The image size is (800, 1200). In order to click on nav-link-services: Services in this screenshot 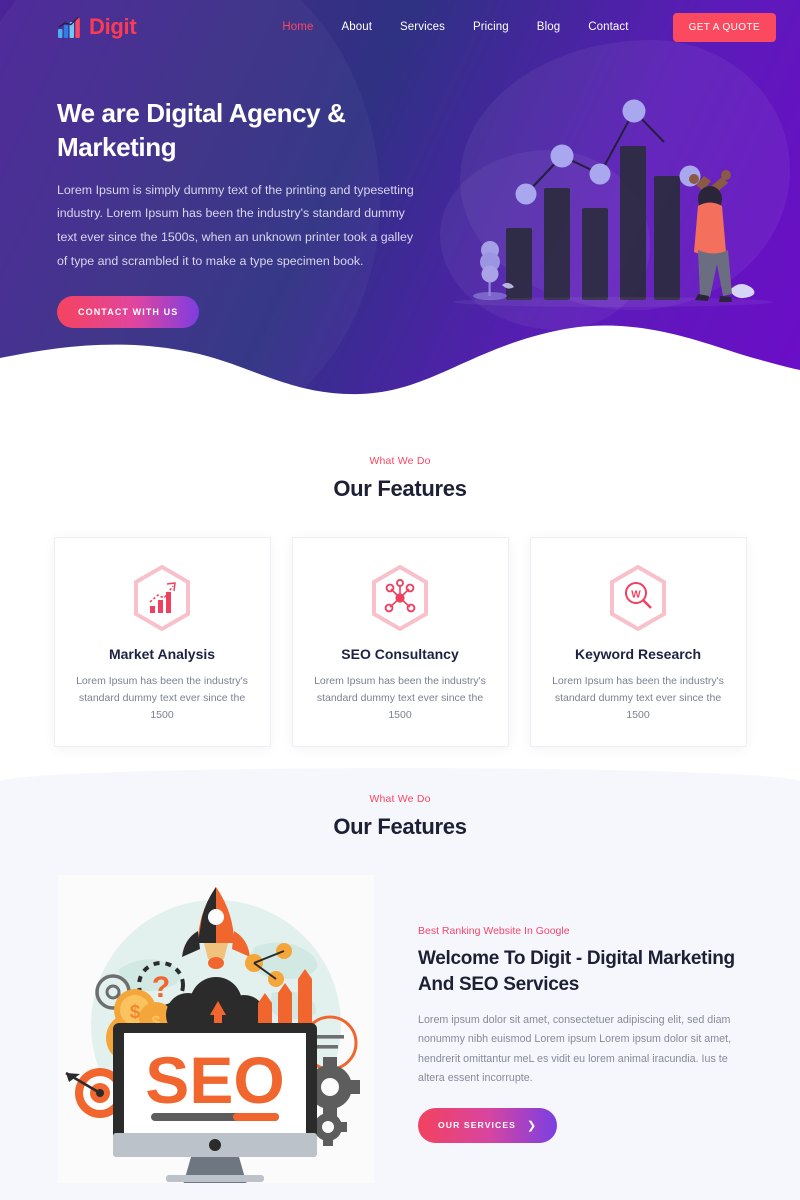, I will do `click(422, 27)`.